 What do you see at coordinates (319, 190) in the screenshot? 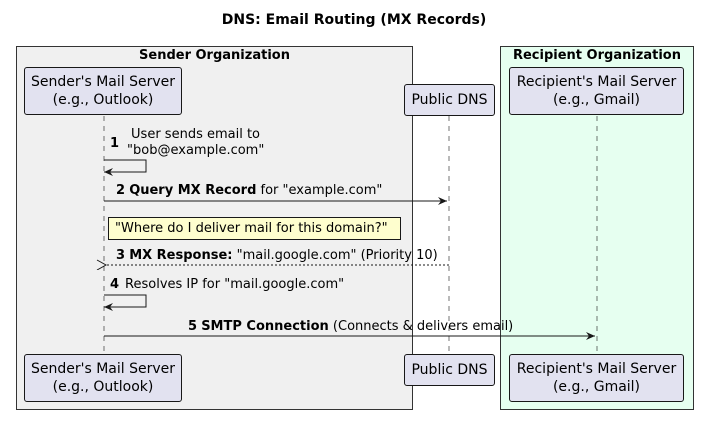
I see `message-2-text: for "example.com"` at bounding box center [319, 190].